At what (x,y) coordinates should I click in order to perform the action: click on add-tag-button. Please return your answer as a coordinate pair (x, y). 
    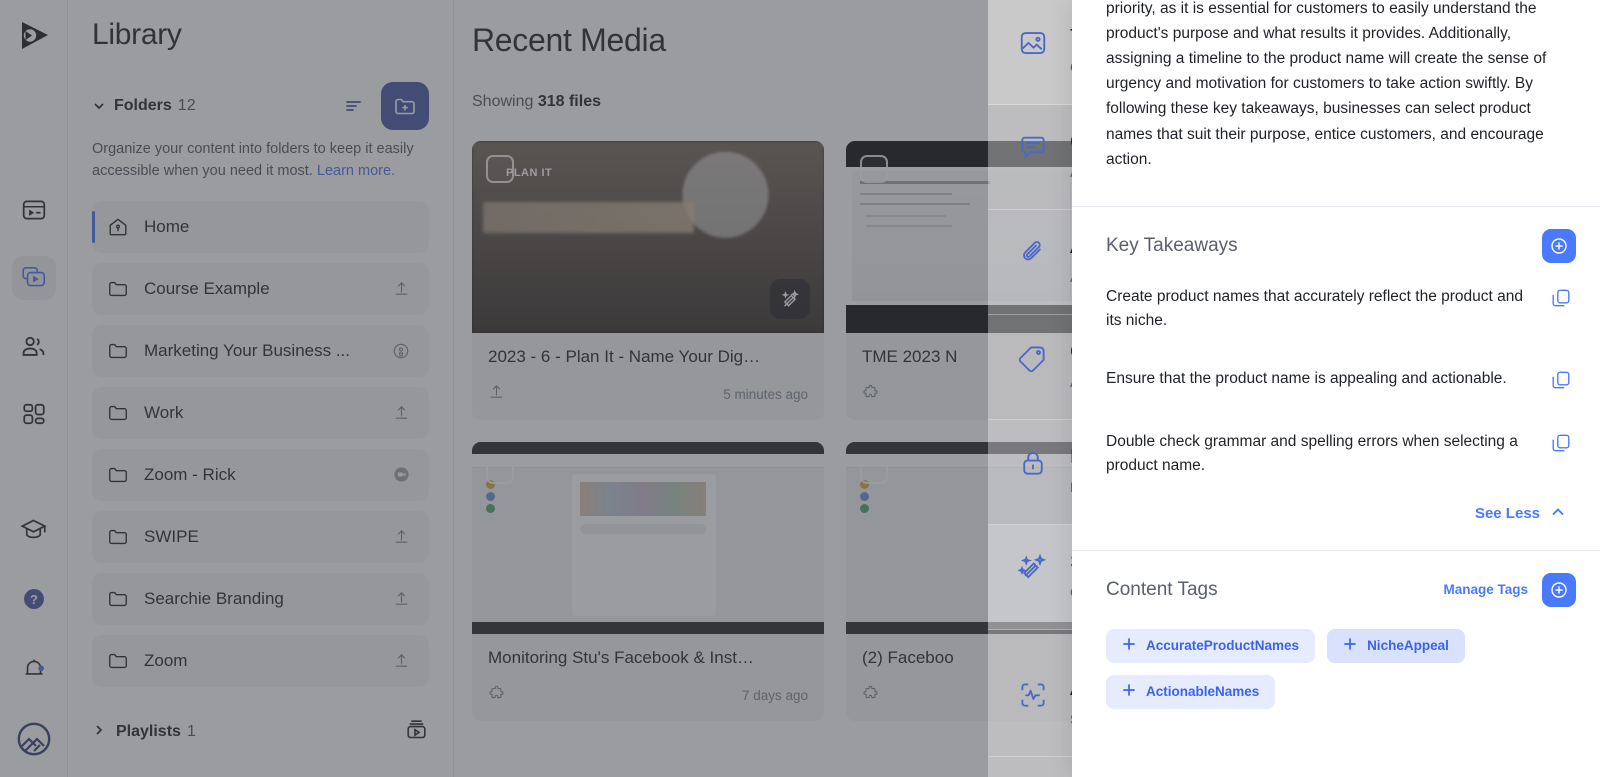
    Looking at the image, I should click on (1559, 589).